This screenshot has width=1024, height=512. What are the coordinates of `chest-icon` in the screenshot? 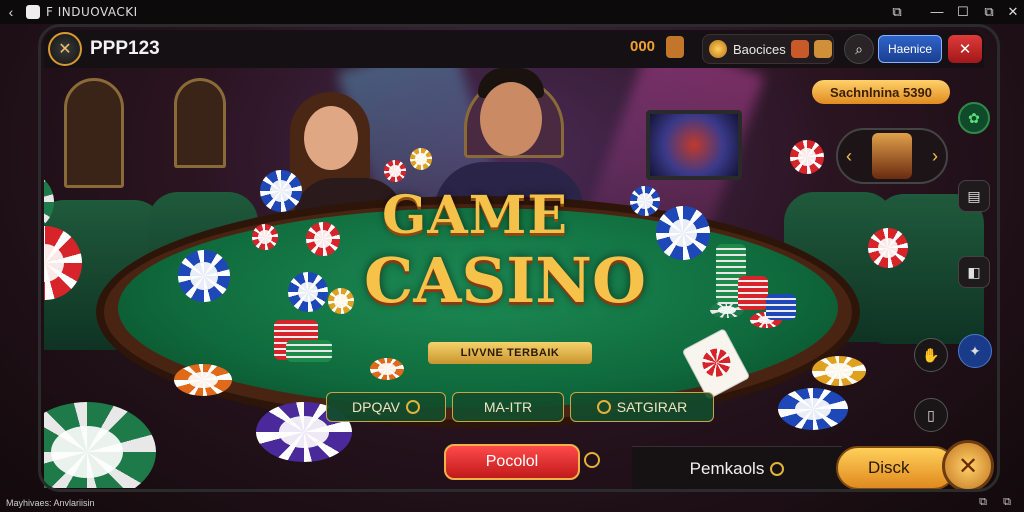 It's located at (799, 49).